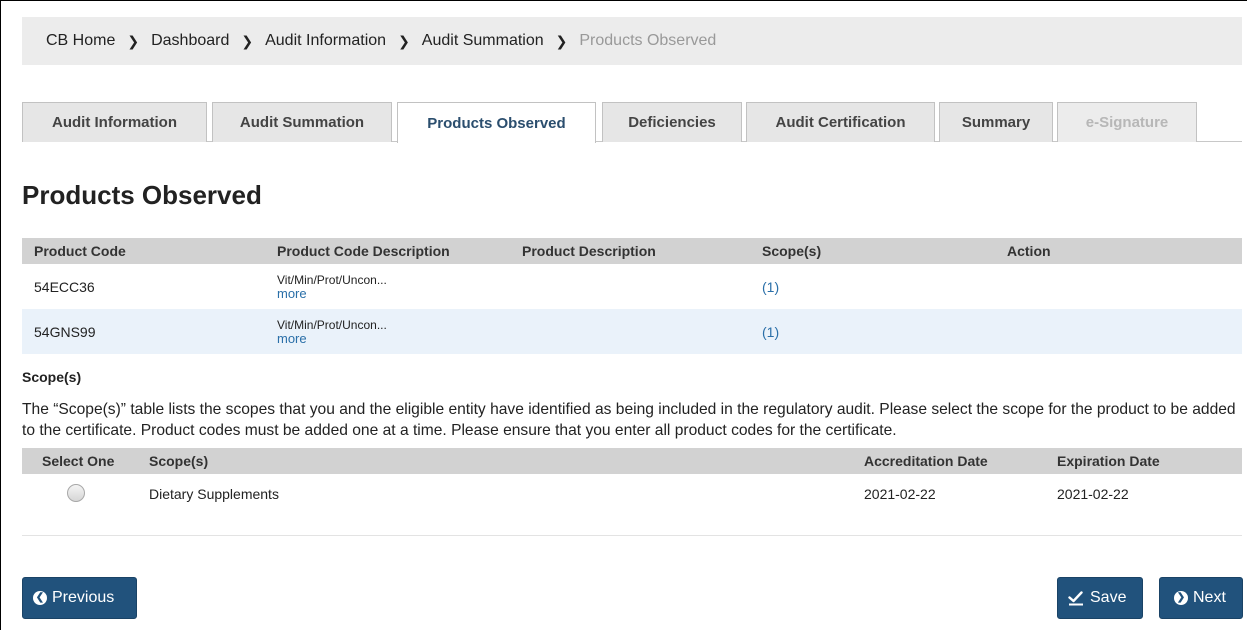  What do you see at coordinates (496, 122) in the screenshot?
I see `tab-products-observed: Products Observed` at bounding box center [496, 122].